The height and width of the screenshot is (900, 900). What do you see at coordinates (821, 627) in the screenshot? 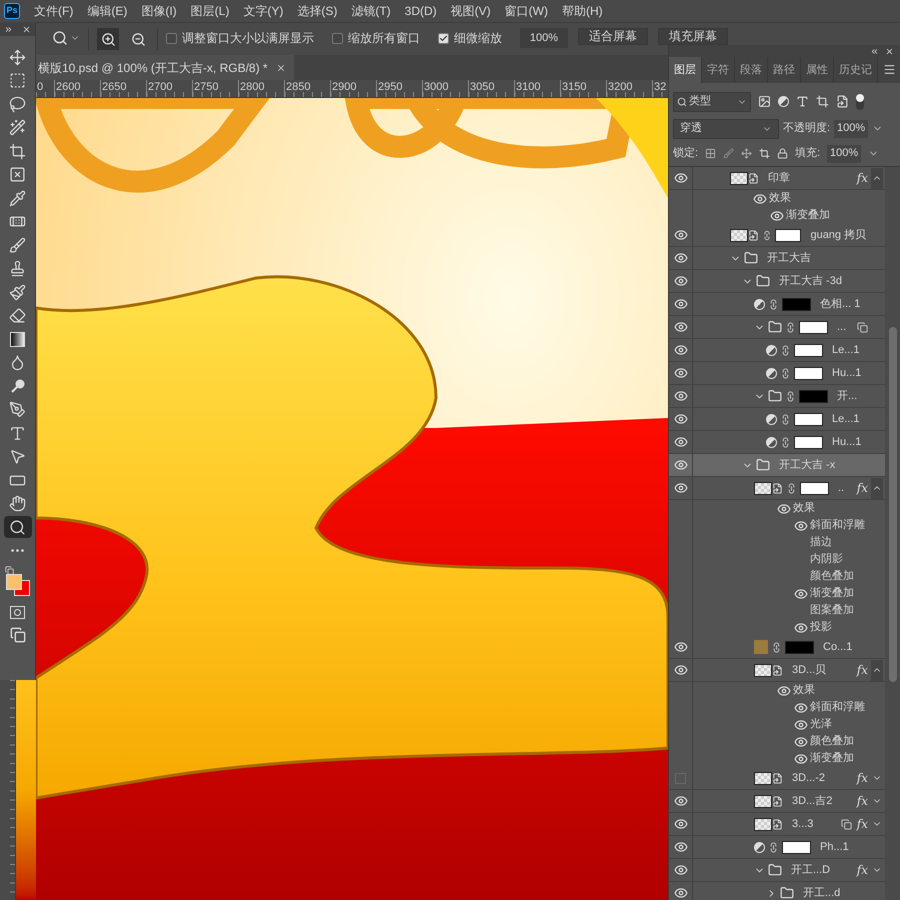
I see `effect-label: 投影` at bounding box center [821, 627].